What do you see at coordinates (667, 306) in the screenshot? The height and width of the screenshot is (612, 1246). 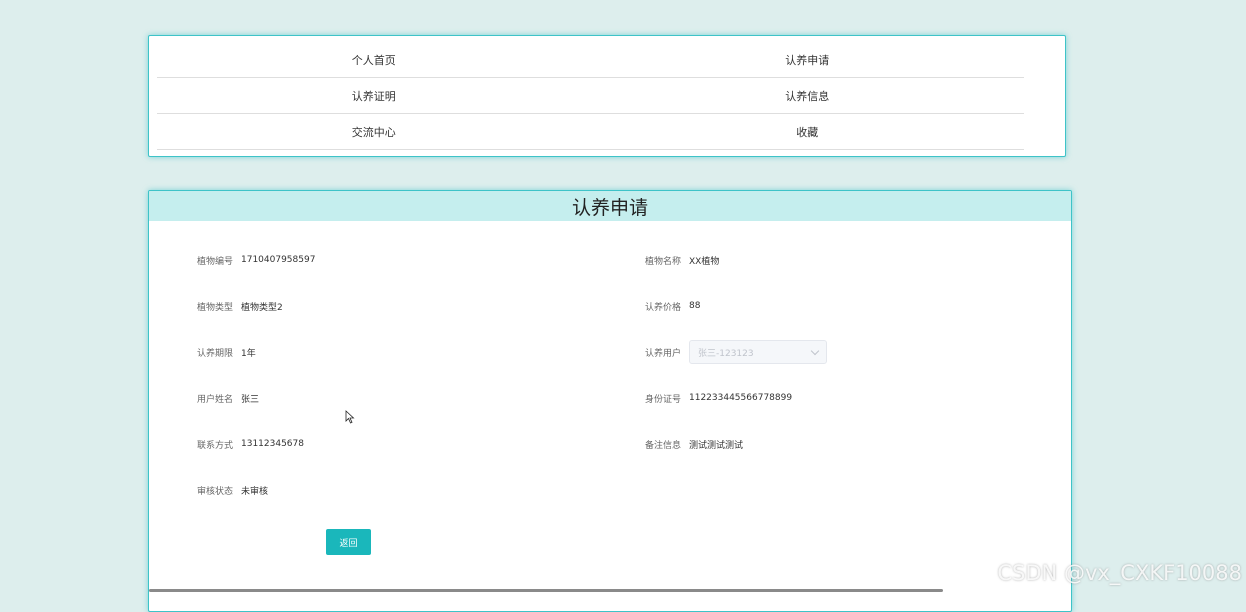 I see `field-label: 认养价格` at bounding box center [667, 306].